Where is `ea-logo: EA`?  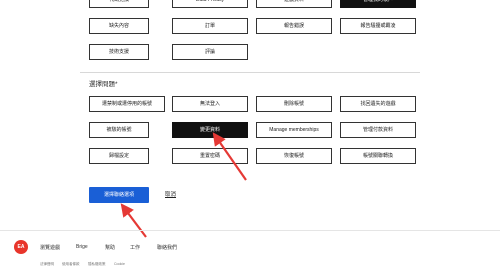 ea-logo: EA is located at coordinates (21, 247).